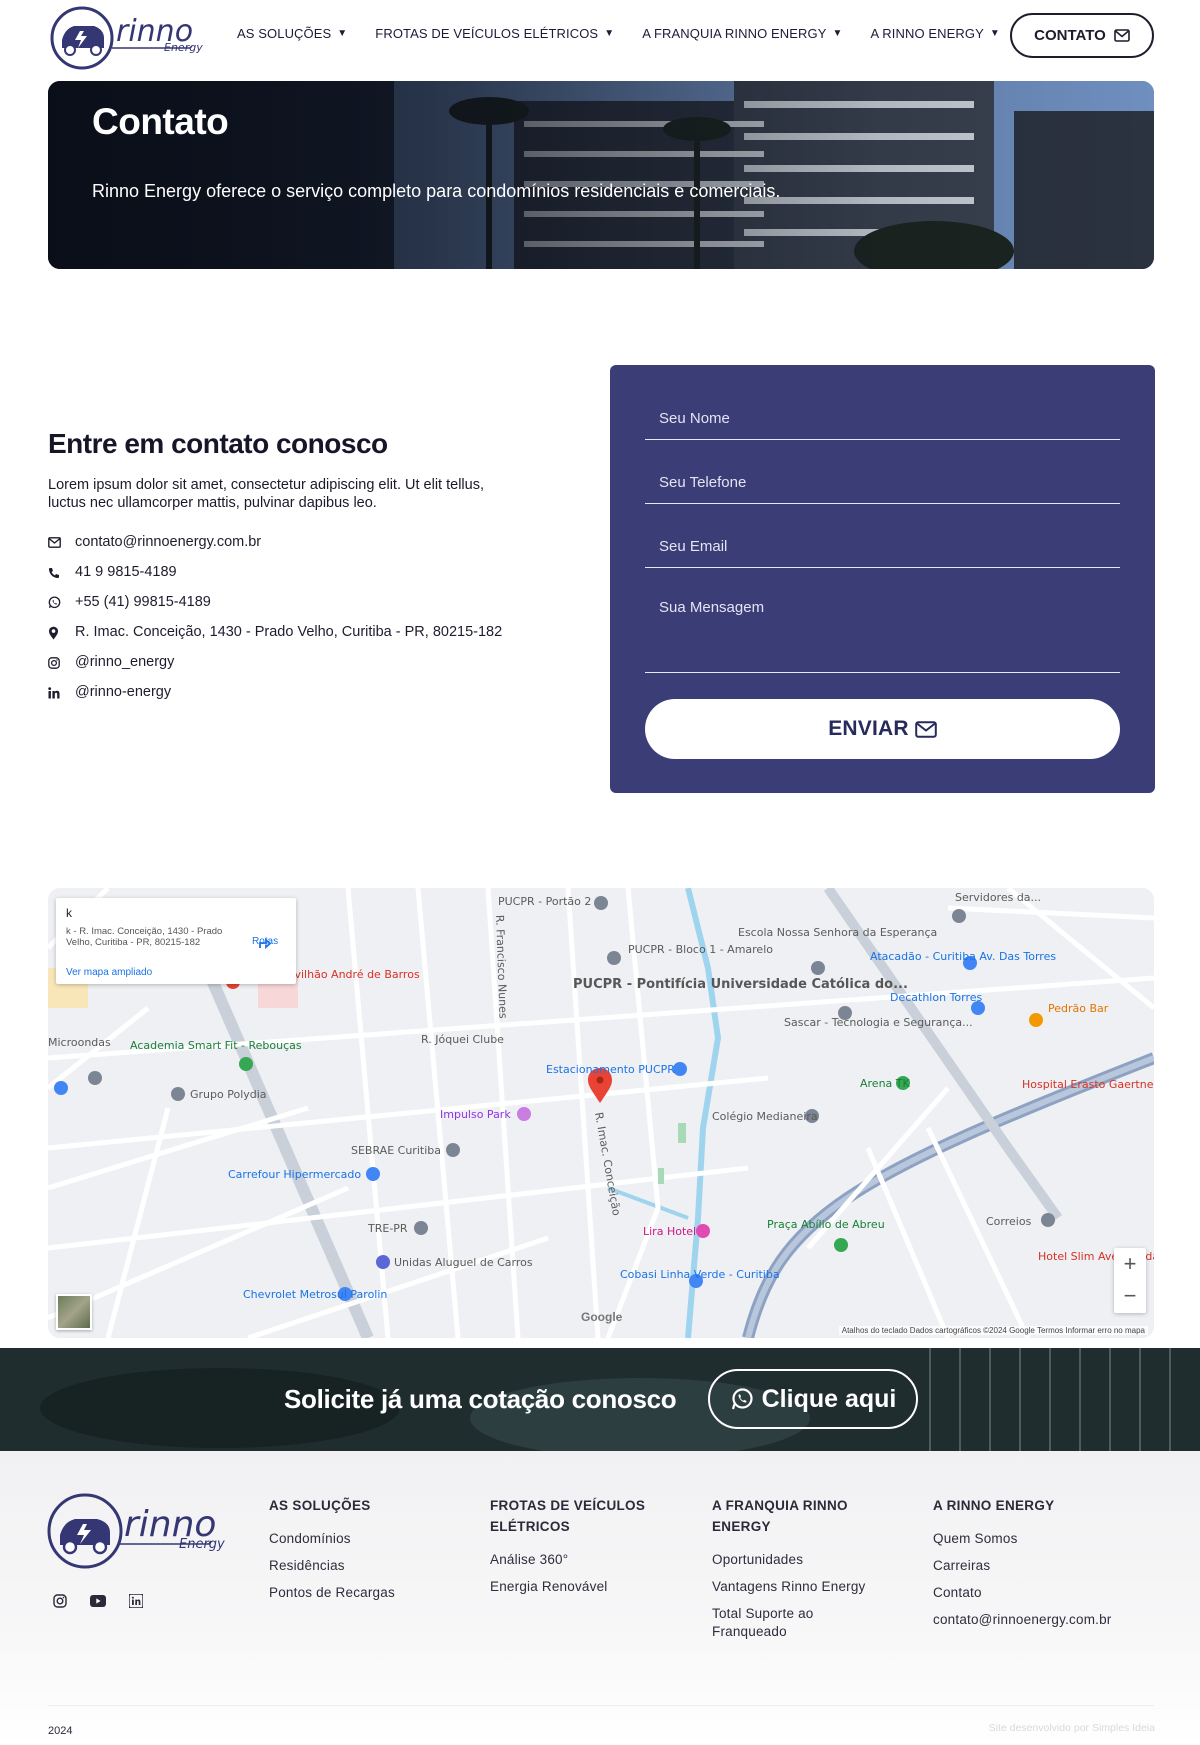 Image resolution: width=1200 pixels, height=1745 pixels. Describe the element at coordinates (1009, 1221) in the screenshot. I see `svg-text: Correios` at that location.